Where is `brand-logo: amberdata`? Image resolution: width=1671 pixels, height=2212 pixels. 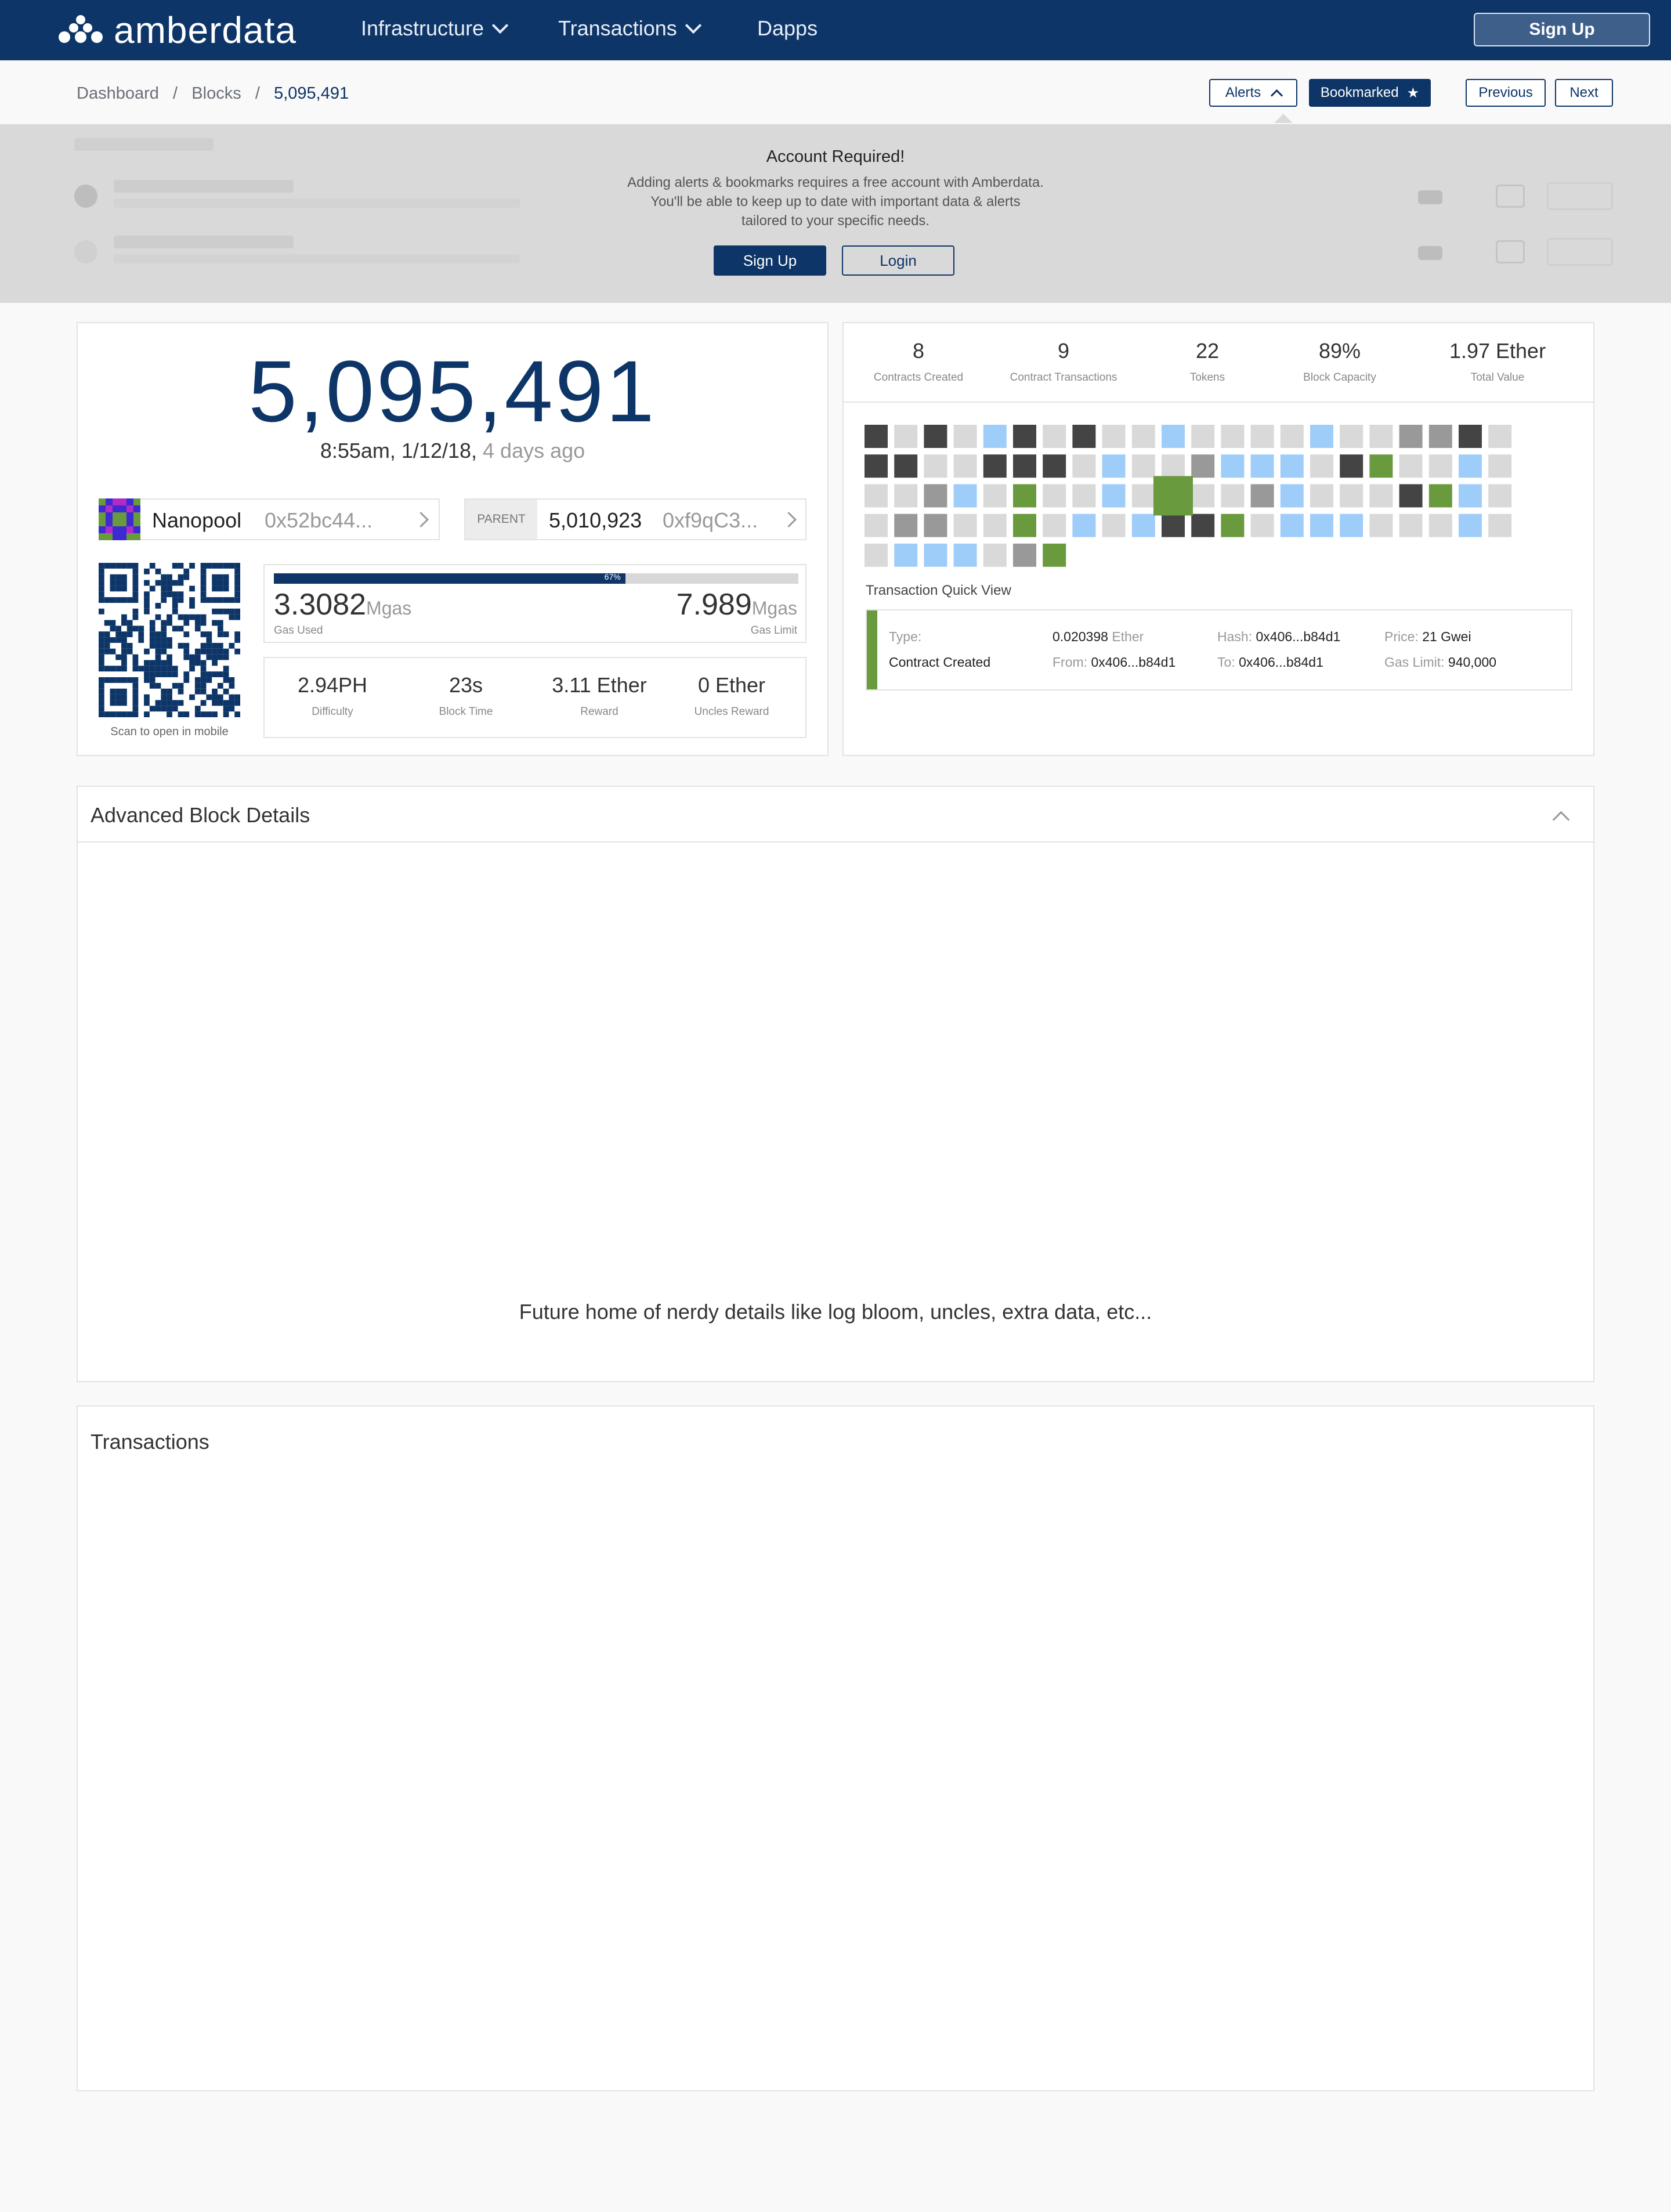 brand-logo: amberdata is located at coordinates (176, 30).